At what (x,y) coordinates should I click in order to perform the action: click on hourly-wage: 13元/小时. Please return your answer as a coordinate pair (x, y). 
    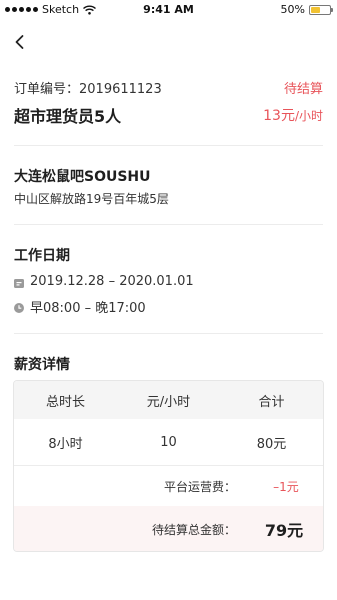
    Looking at the image, I should click on (293, 115).